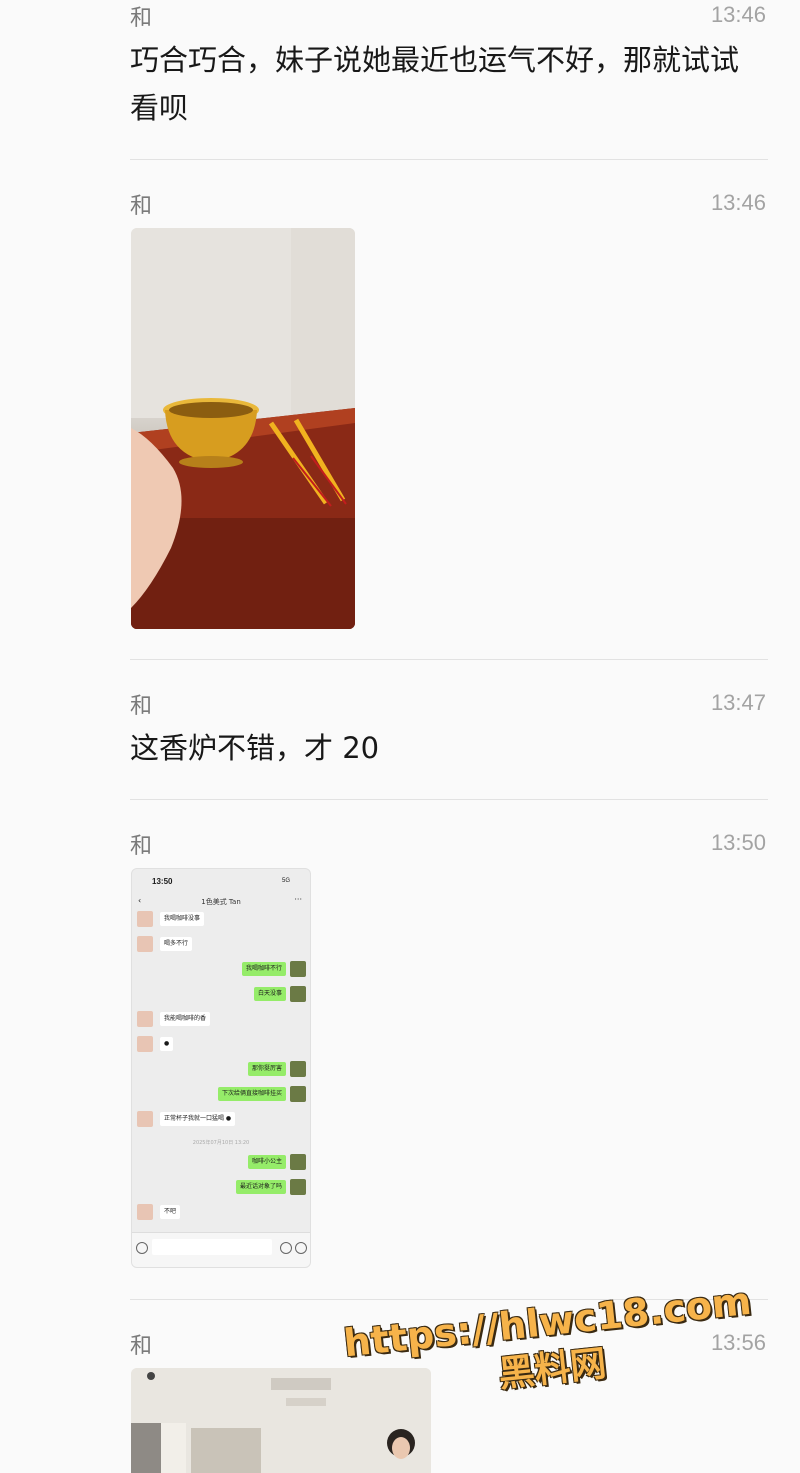 This screenshot has width=800, height=1473. I want to click on watermark: https://hlwc18.com 黑料网, so click(549, 1345).